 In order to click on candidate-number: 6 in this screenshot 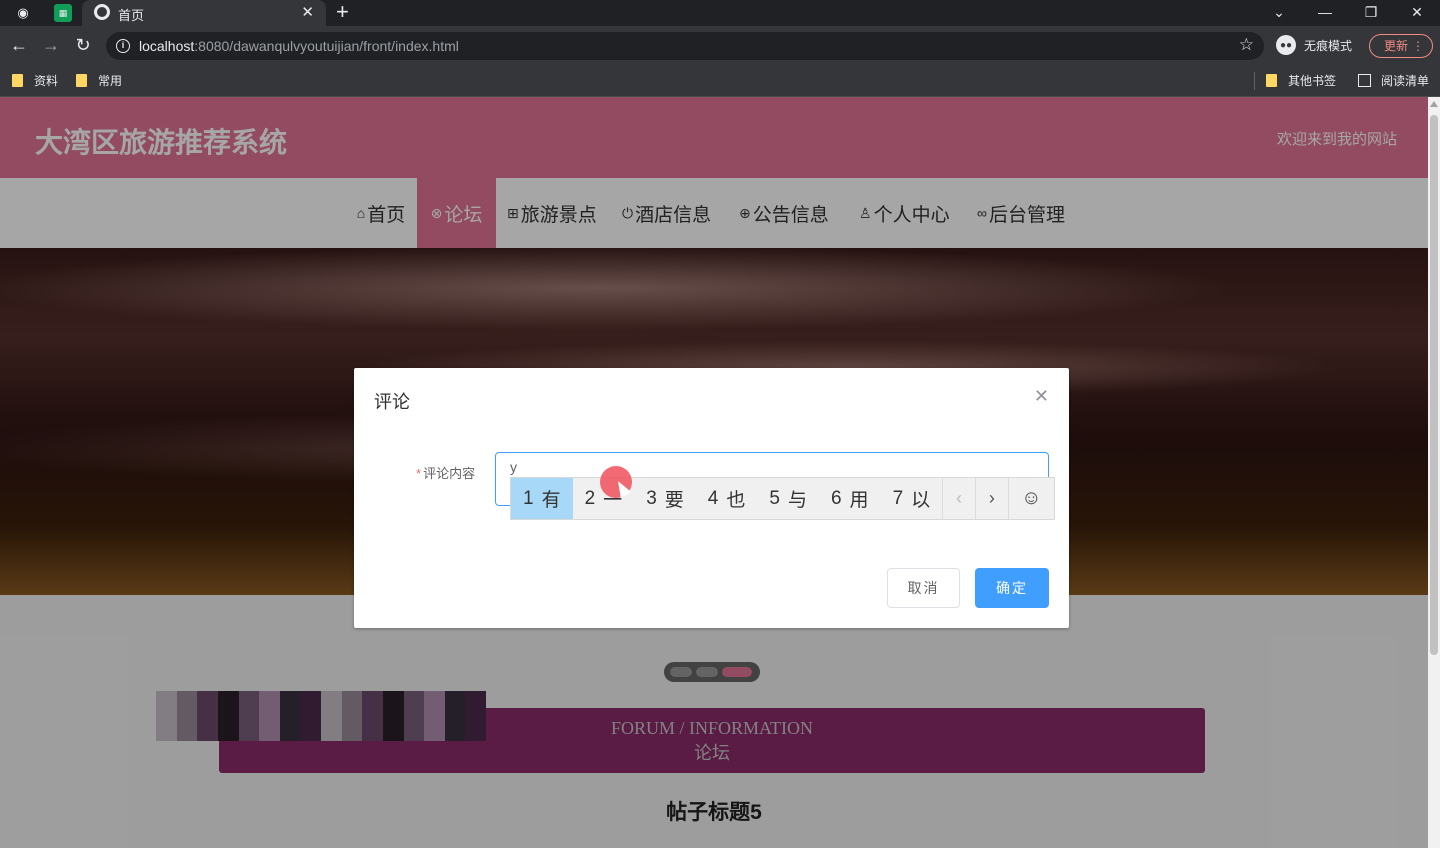, I will do `click(836, 498)`.